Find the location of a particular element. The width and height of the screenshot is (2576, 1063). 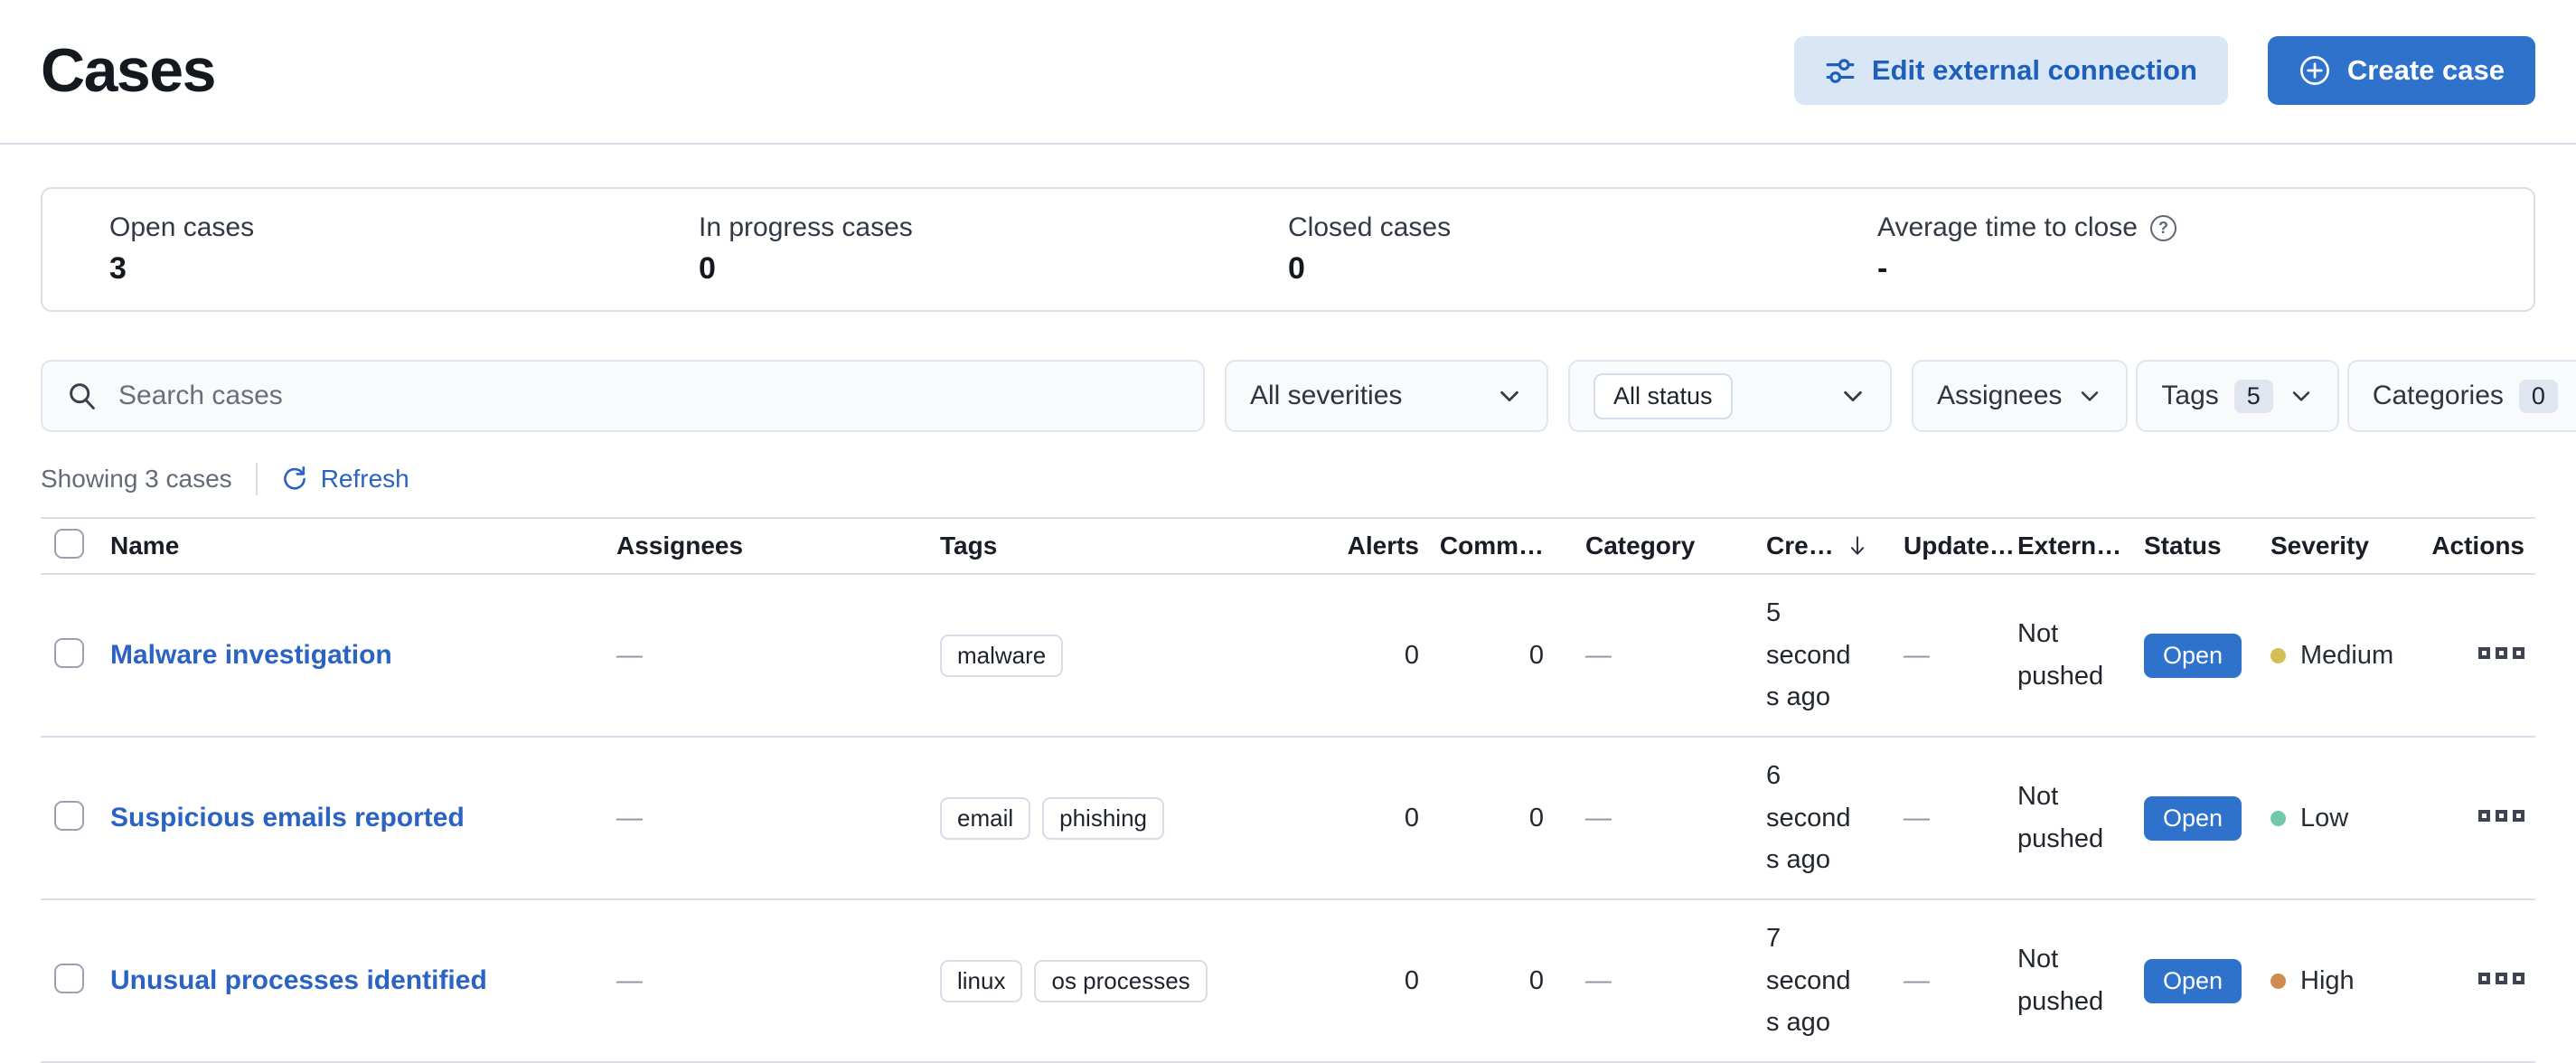

tag-badge: malware is located at coordinates (1002, 655).